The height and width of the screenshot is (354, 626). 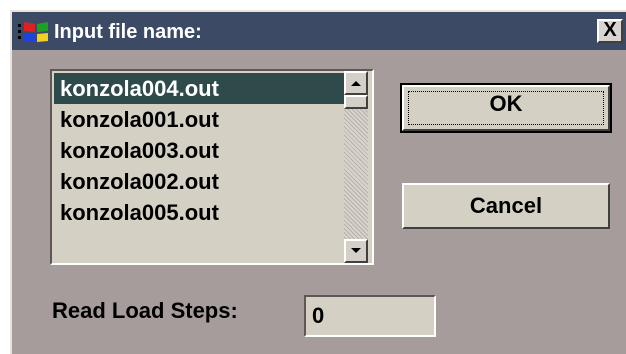 I want to click on close-button: X, so click(x=610, y=31).